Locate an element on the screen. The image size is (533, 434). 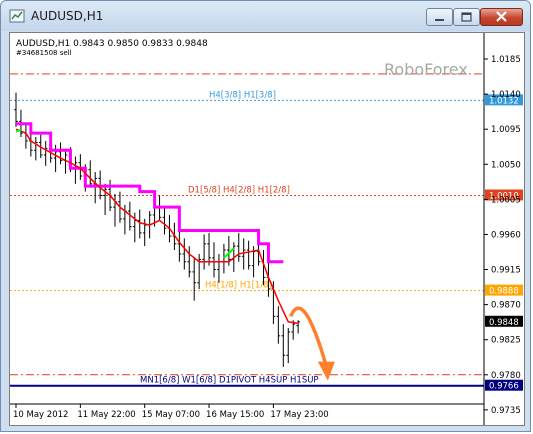
level-price-tag-label: 0.9888 is located at coordinates (504, 292).